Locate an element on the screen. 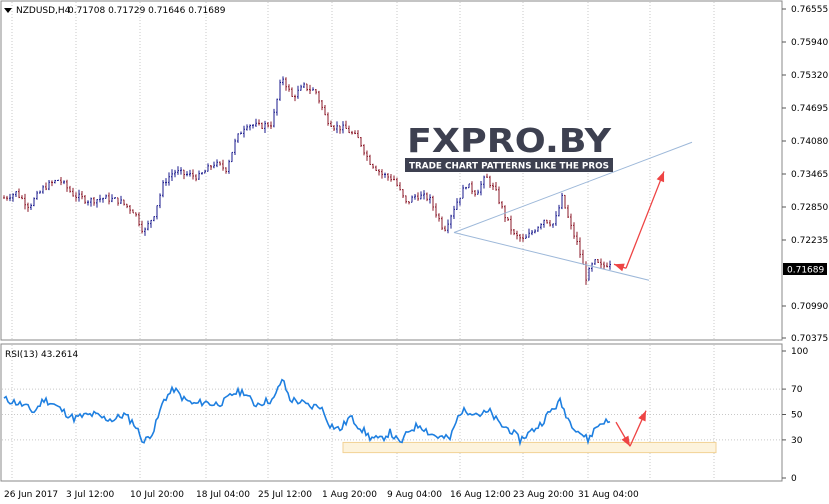 This screenshot has width=829, height=504. price-tick-label: 0.74080 is located at coordinates (809, 142).